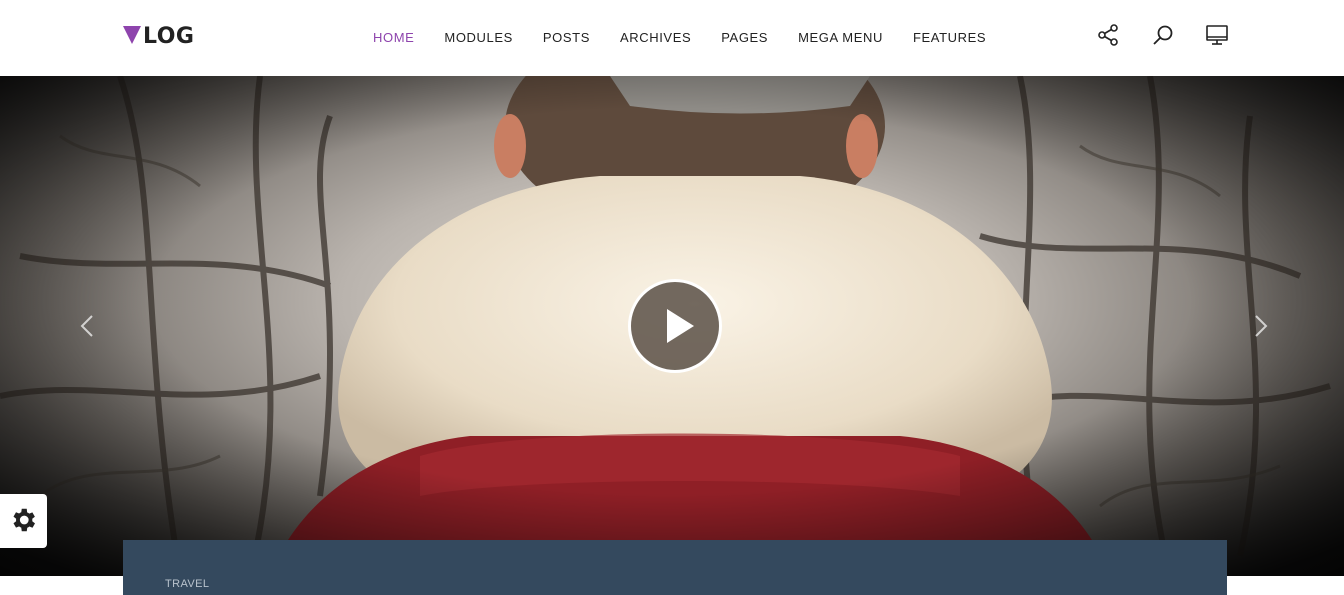 The height and width of the screenshot is (595, 1344). I want to click on logo-v-mark, so click(132, 35).